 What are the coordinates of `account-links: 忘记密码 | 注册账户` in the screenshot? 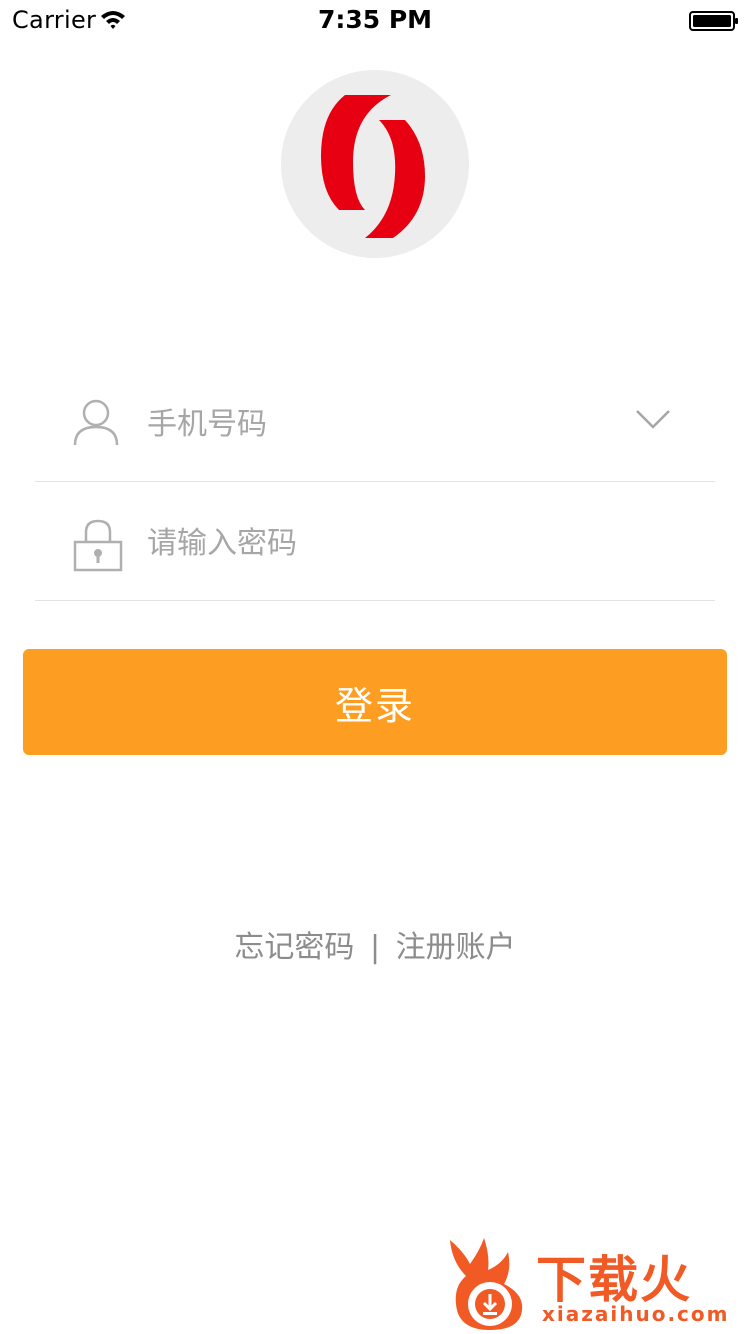 It's located at (375, 944).